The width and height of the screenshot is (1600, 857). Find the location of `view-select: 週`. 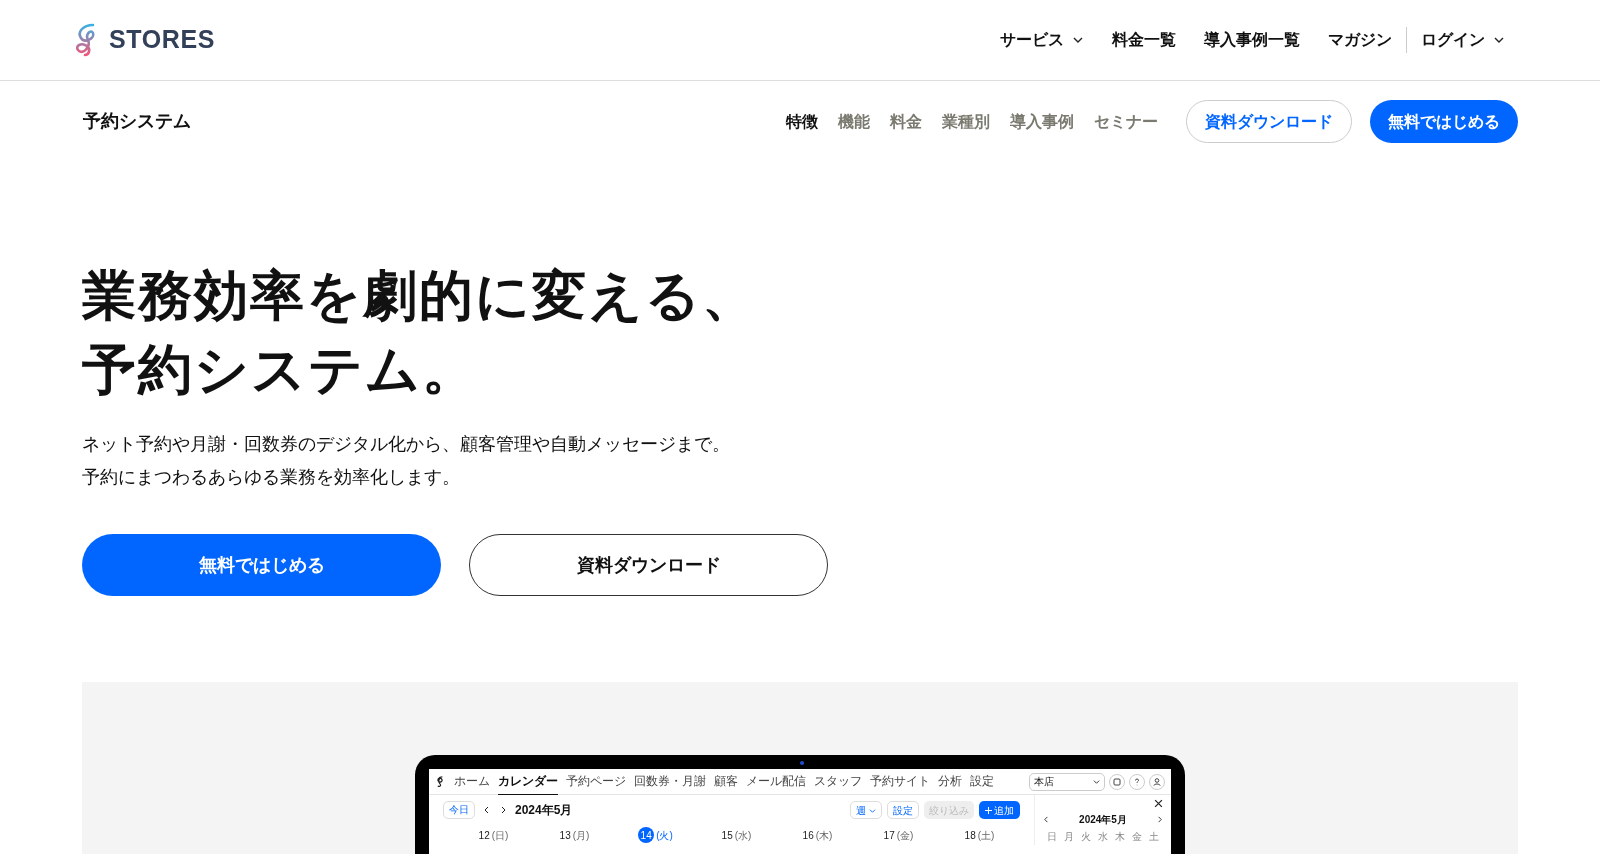

view-select: 週 is located at coordinates (866, 810).